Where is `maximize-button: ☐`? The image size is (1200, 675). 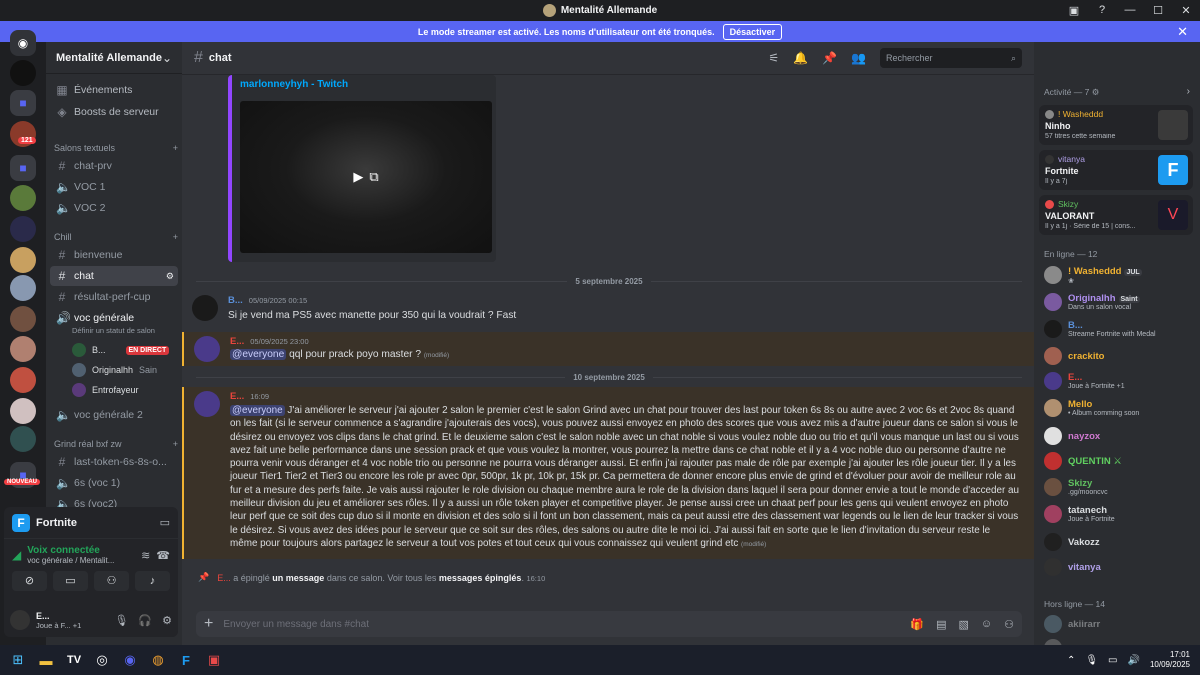 maximize-button: ☐ is located at coordinates (1158, 10).